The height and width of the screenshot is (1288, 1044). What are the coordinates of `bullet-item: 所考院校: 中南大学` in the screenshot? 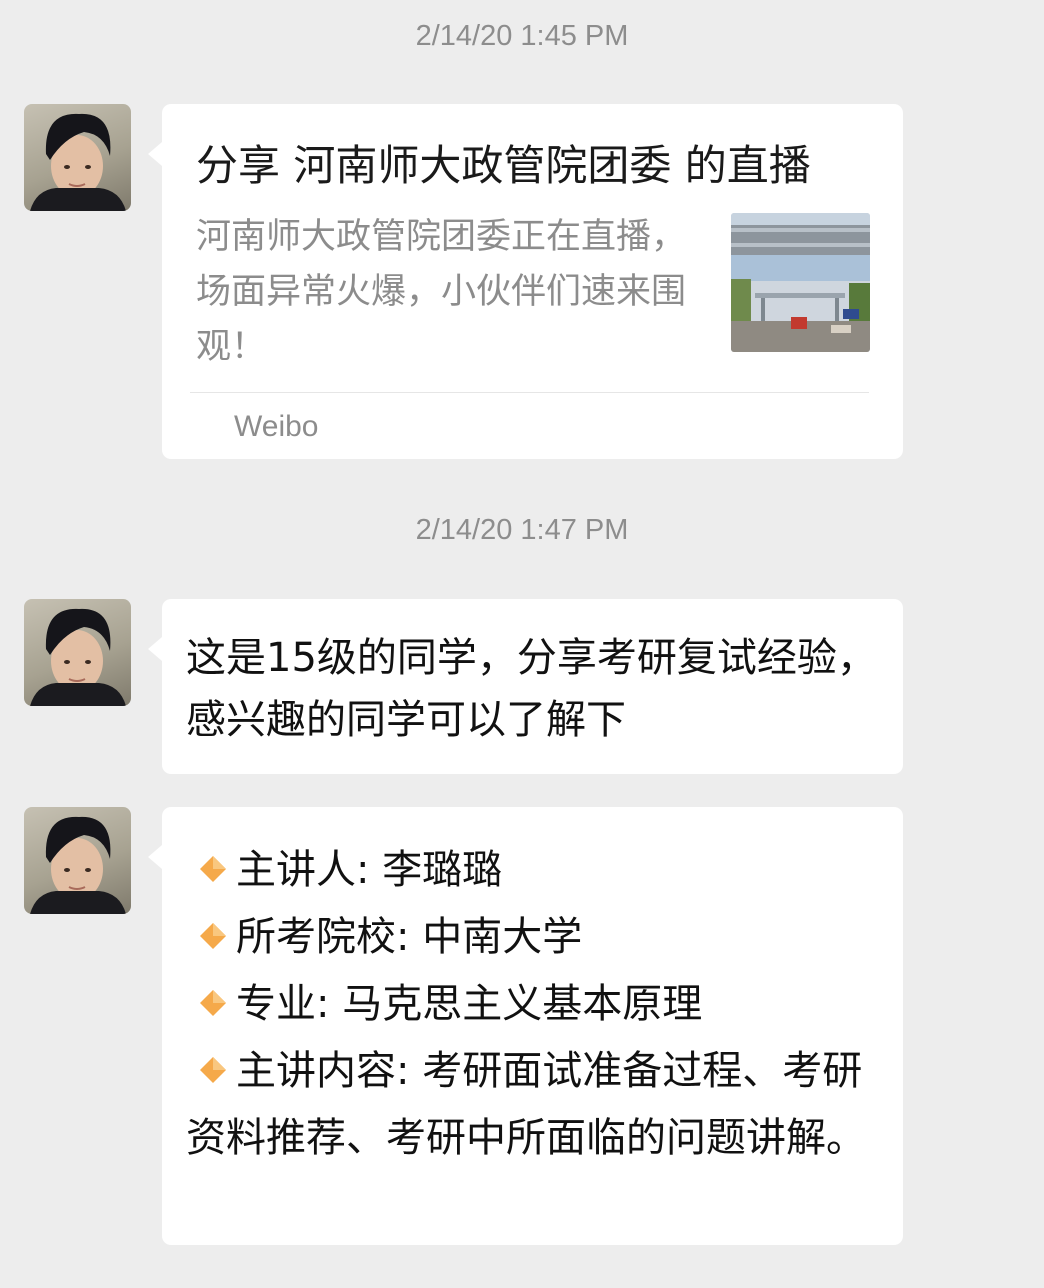 It's located at (536, 937).